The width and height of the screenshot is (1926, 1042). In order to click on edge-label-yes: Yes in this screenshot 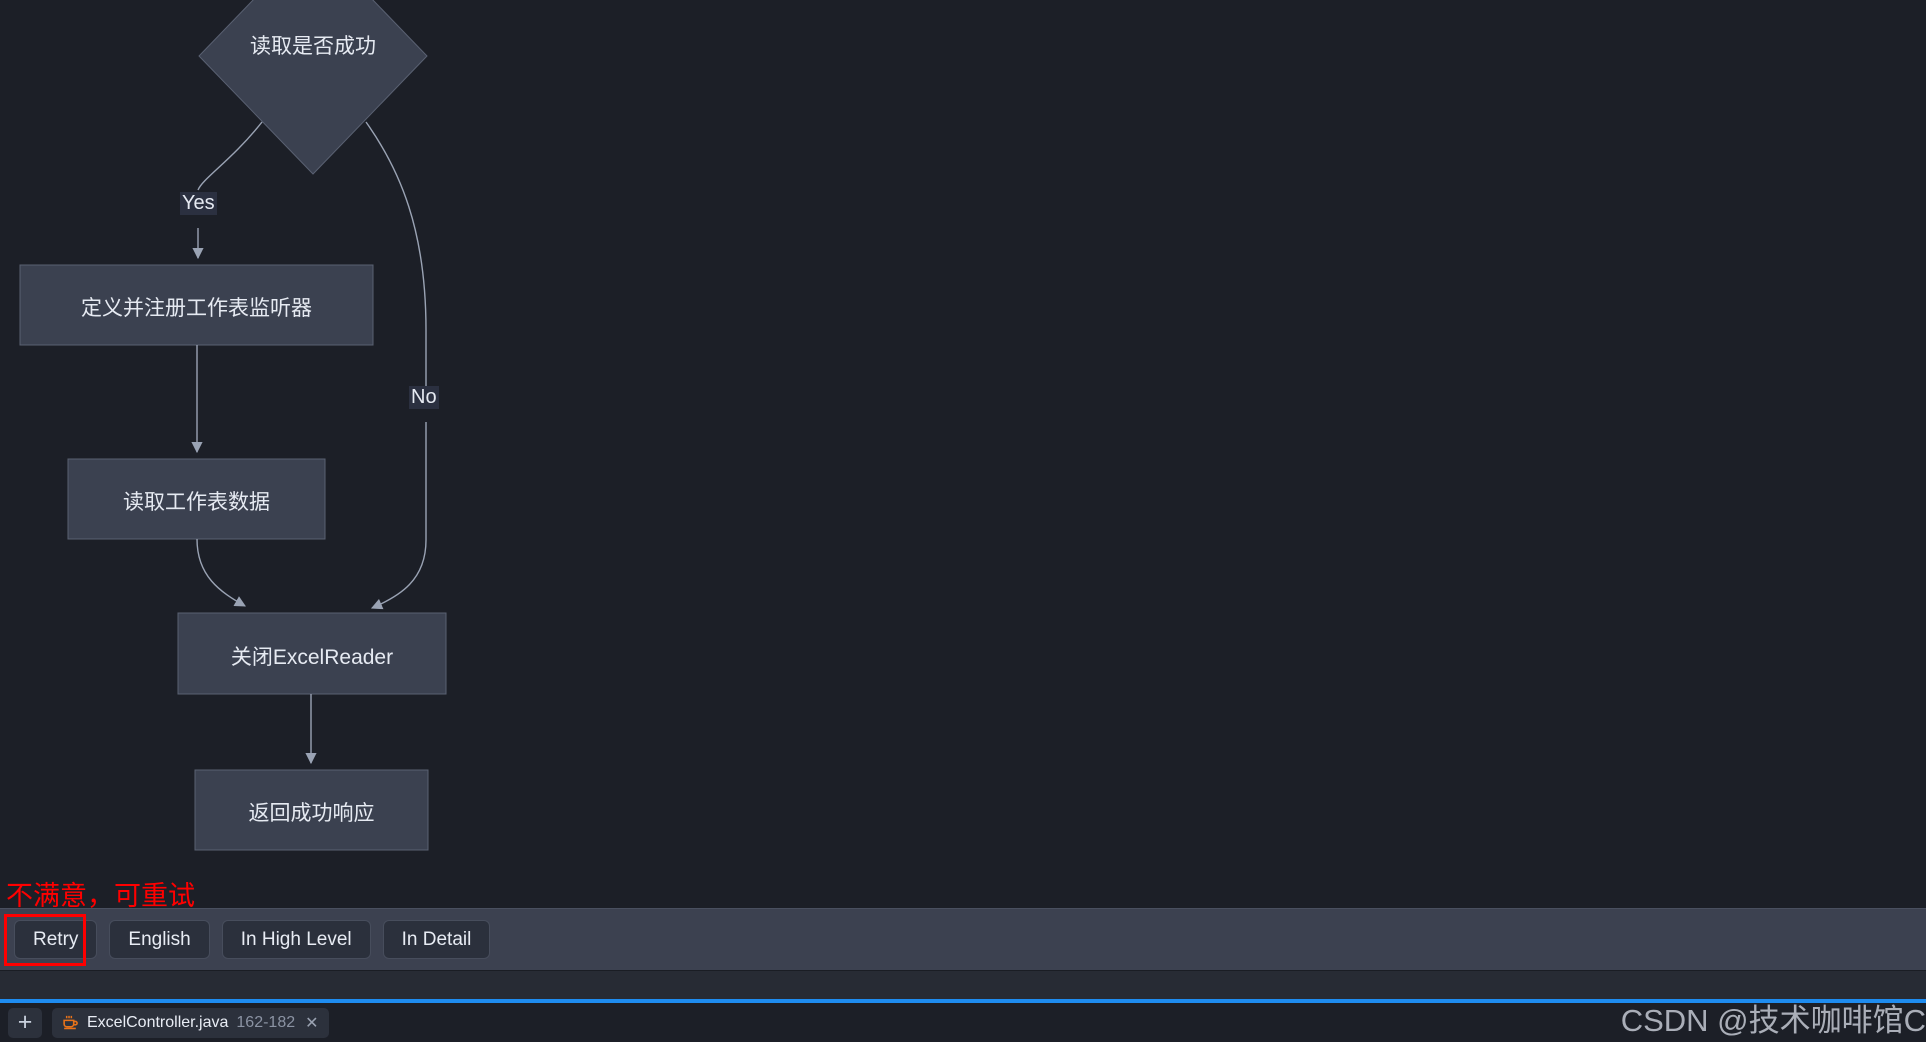, I will do `click(198, 203)`.